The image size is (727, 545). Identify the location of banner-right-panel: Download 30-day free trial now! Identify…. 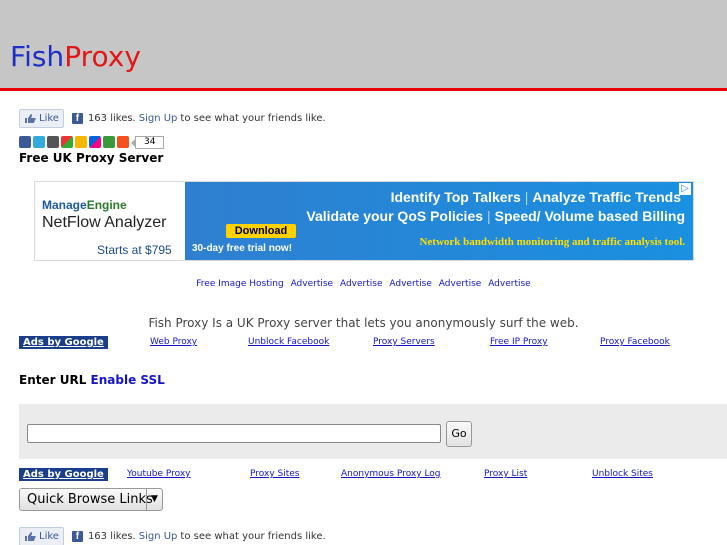
(439, 221).